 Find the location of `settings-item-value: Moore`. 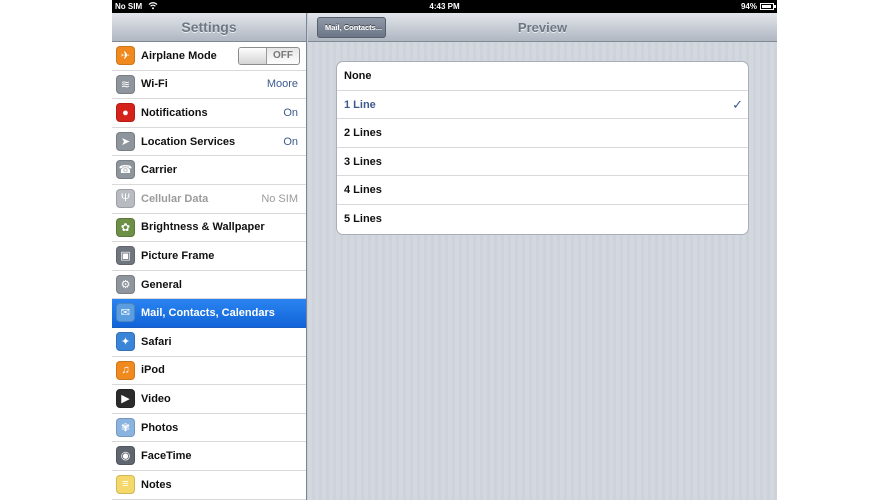

settings-item-value: Moore is located at coordinates (282, 84).